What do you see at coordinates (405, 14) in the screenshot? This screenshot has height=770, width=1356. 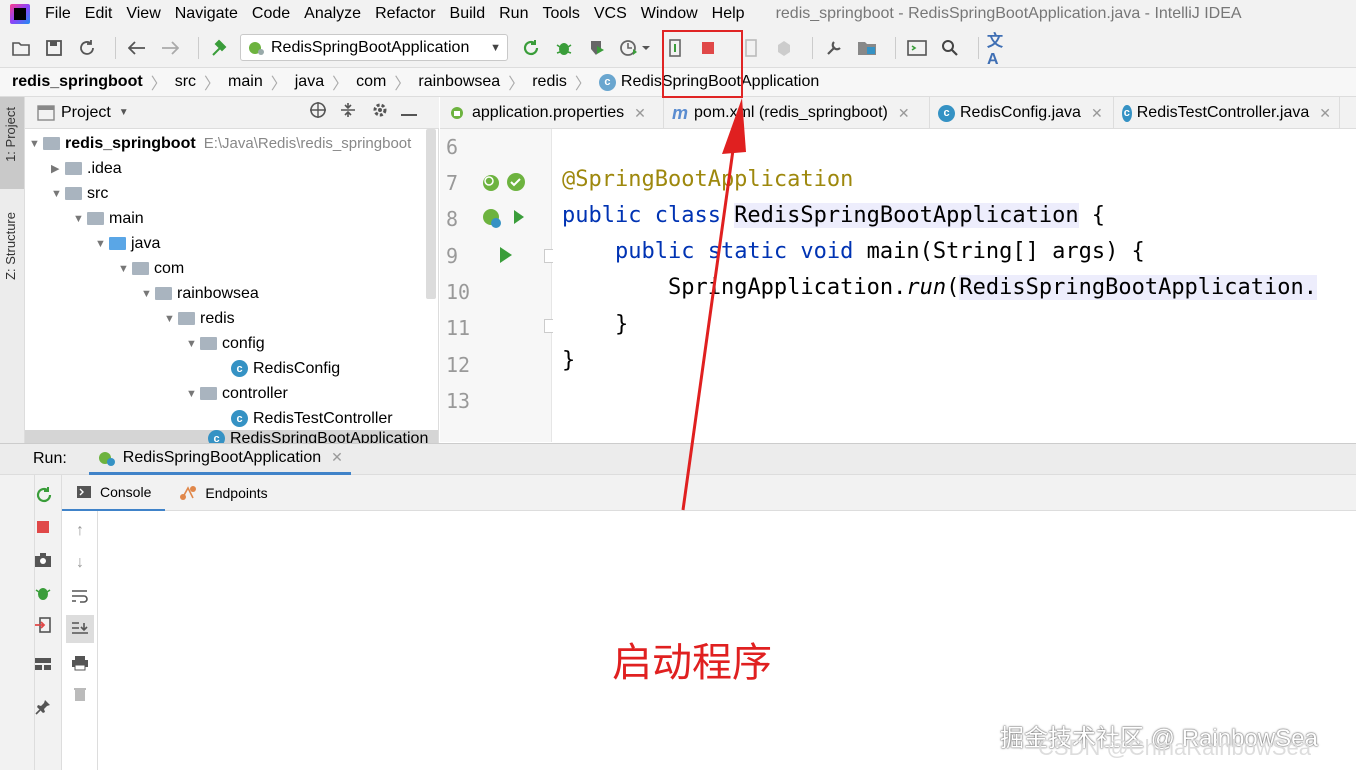 I see `menu-refactor: Refactor` at bounding box center [405, 14].